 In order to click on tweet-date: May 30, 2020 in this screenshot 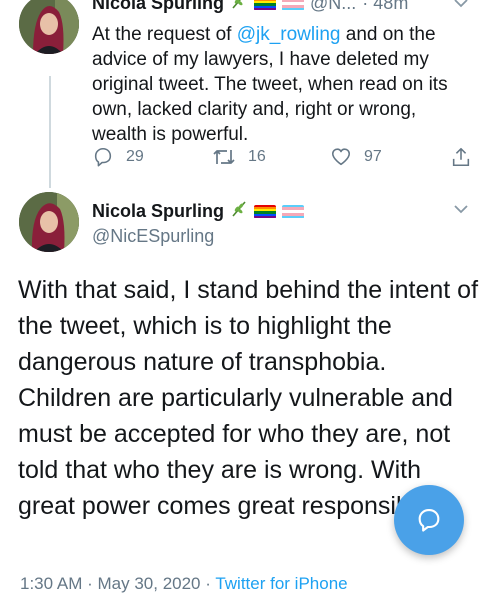, I will do `click(149, 583)`.